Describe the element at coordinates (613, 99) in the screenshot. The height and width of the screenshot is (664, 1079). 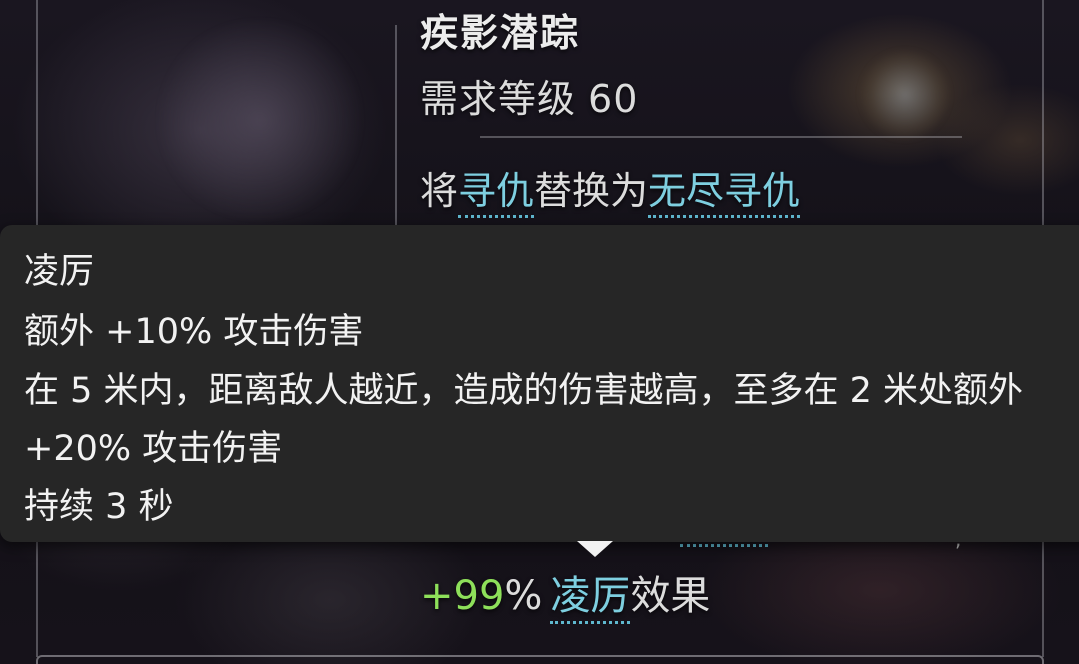
I see `requirement-level: 60` at that location.